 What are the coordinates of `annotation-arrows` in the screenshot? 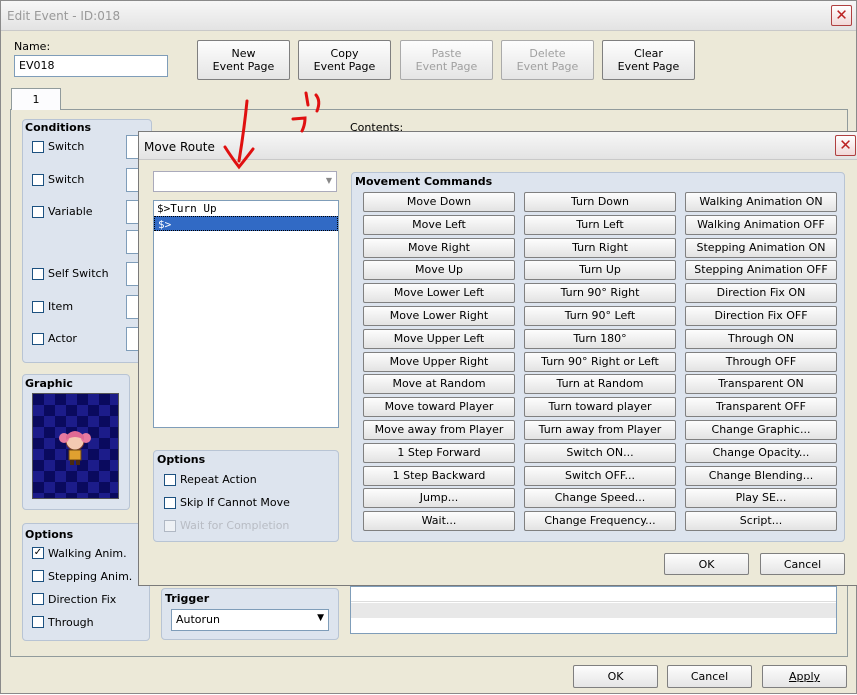 It's located at (272, 130).